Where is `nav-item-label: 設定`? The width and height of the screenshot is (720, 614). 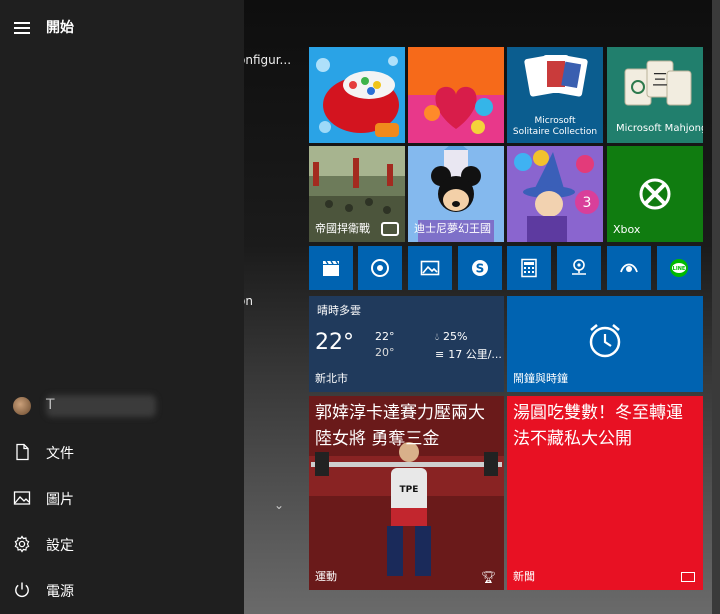 nav-item-label: 設定 is located at coordinates (60, 546).